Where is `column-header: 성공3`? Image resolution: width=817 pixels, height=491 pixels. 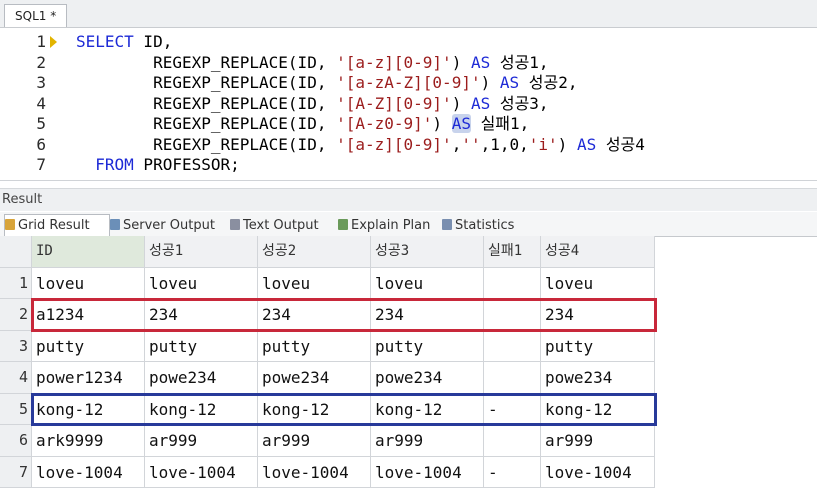
column-header: 성공3 is located at coordinates (427, 252).